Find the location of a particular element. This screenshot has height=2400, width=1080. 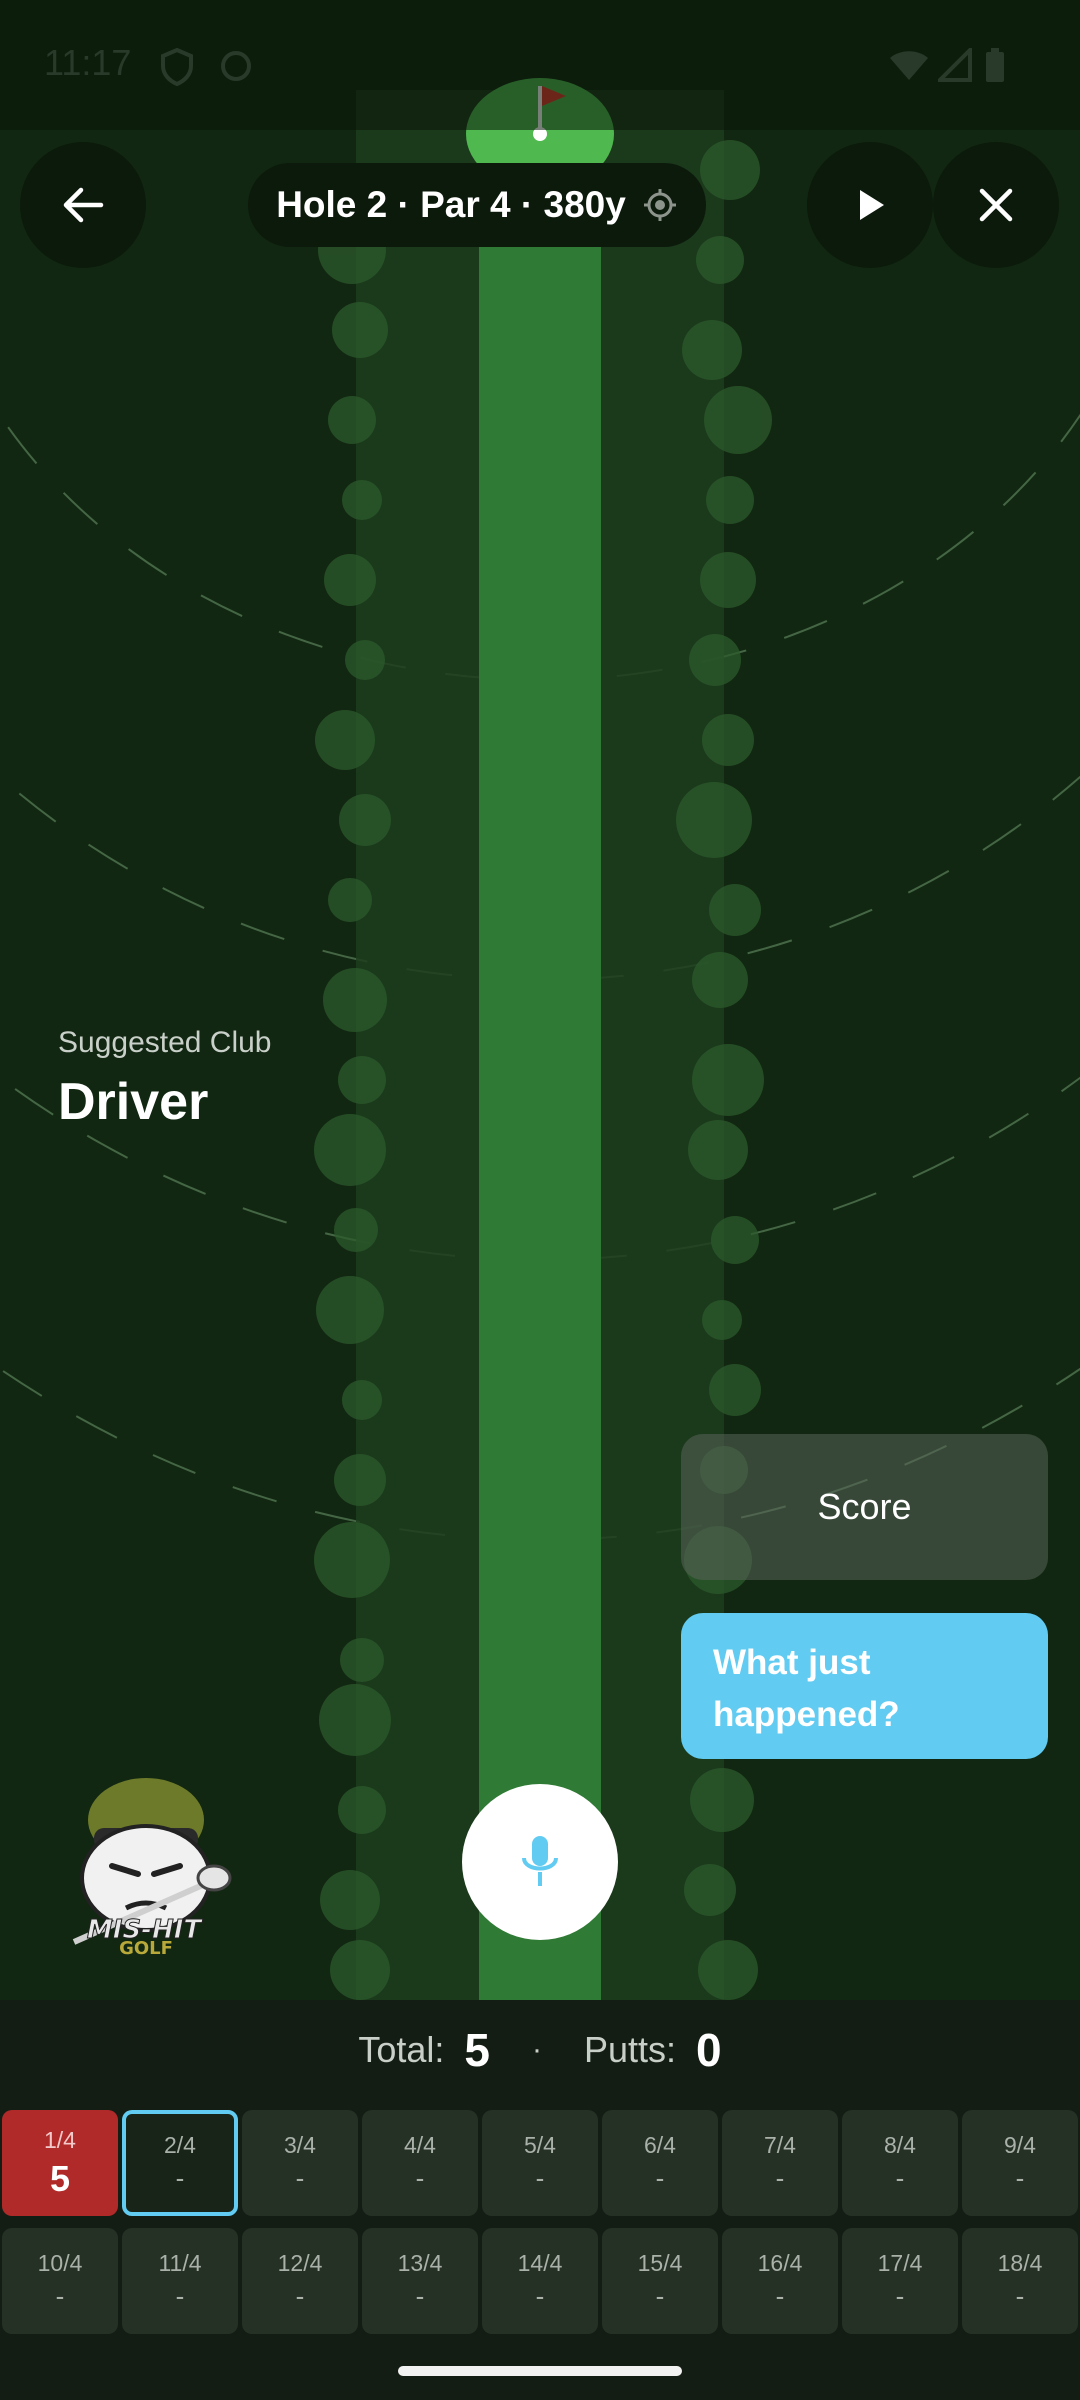

hole-label: 15/4 is located at coordinates (660, 2263).